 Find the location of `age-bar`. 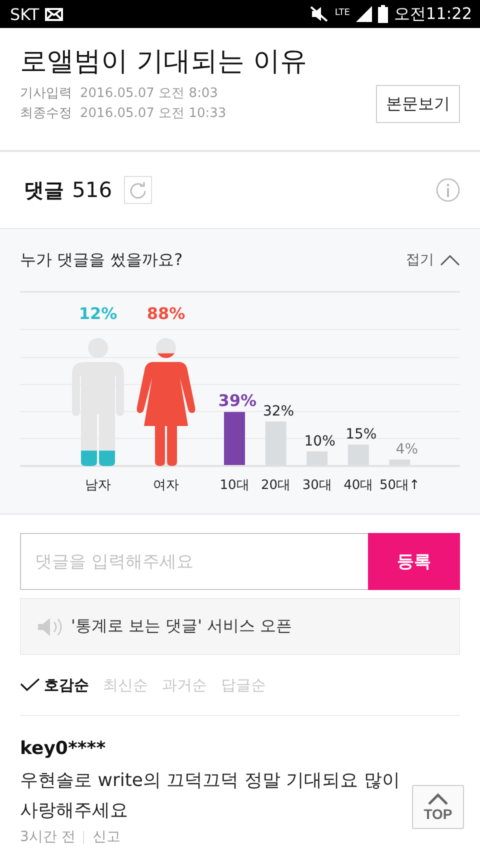

age-bar is located at coordinates (234, 438).